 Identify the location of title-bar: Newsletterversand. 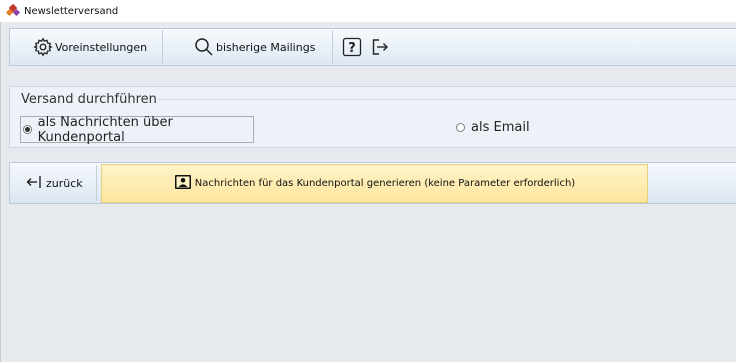
(368, 11).